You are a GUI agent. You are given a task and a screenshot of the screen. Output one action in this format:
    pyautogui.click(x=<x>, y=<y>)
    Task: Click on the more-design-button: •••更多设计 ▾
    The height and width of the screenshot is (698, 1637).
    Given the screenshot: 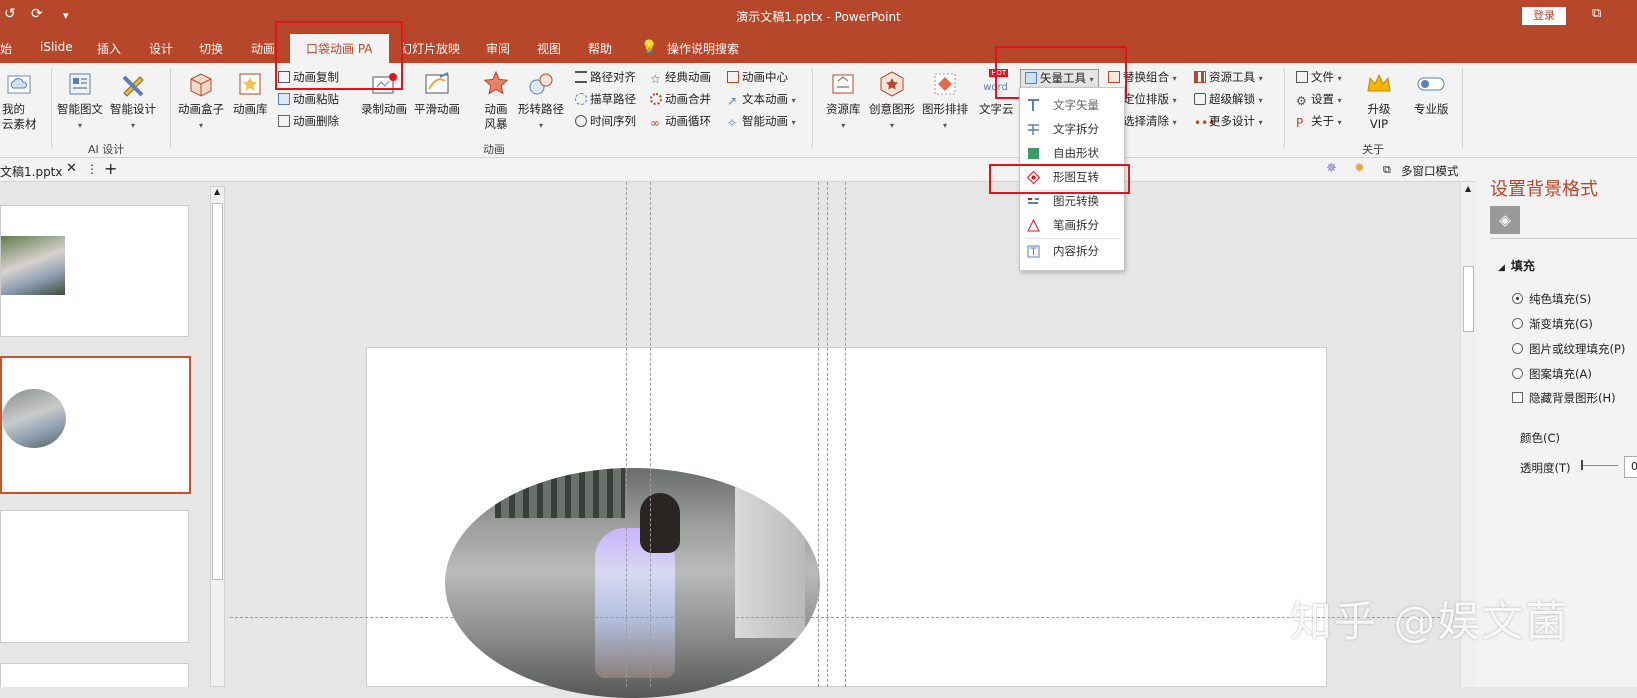 What is the action you would take?
    pyautogui.click(x=1228, y=122)
    